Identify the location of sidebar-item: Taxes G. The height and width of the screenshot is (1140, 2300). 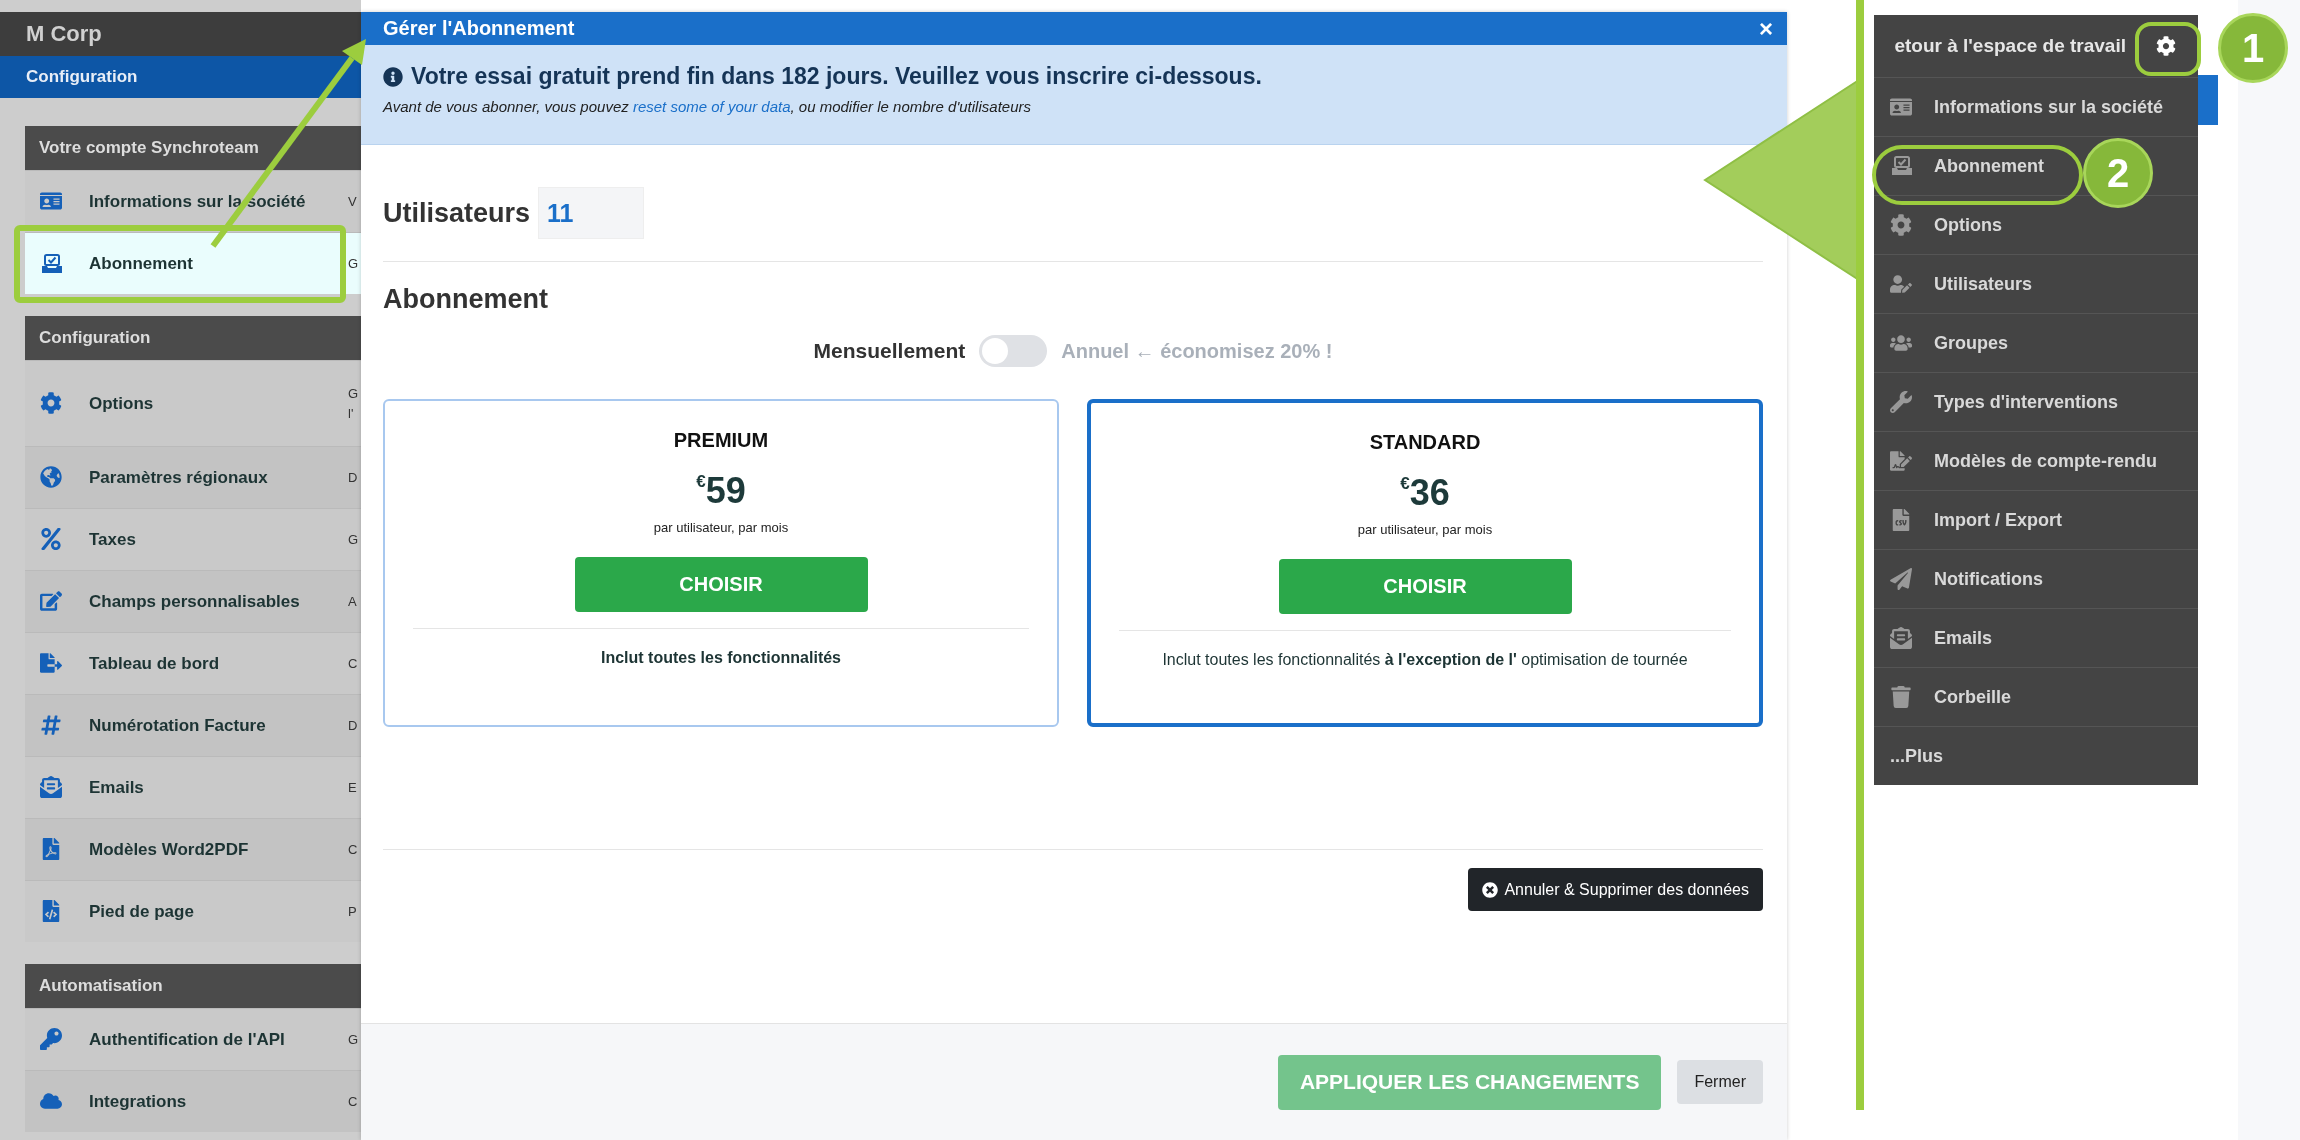
(193, 539).